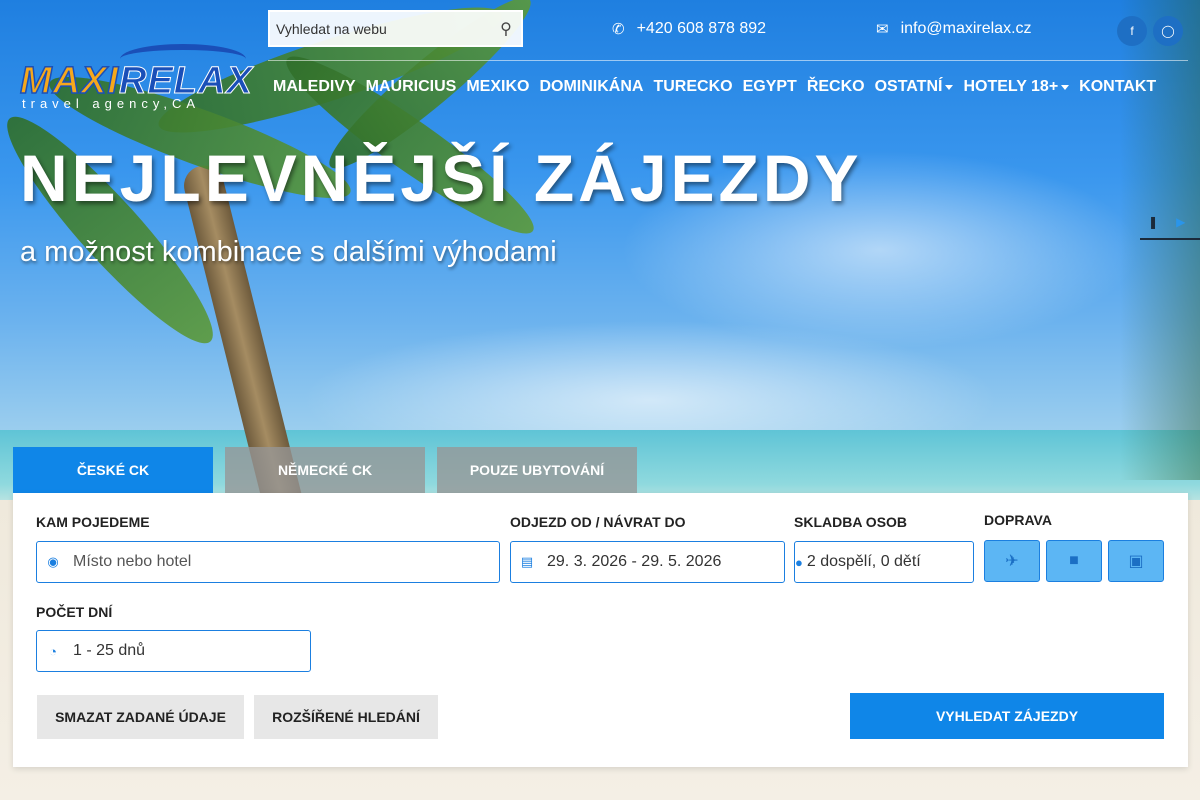 The height and width of the screenshot is (800, 1200). I want to click on tab-ceske-ck: ČESKÉ CK, so click(113, 470).